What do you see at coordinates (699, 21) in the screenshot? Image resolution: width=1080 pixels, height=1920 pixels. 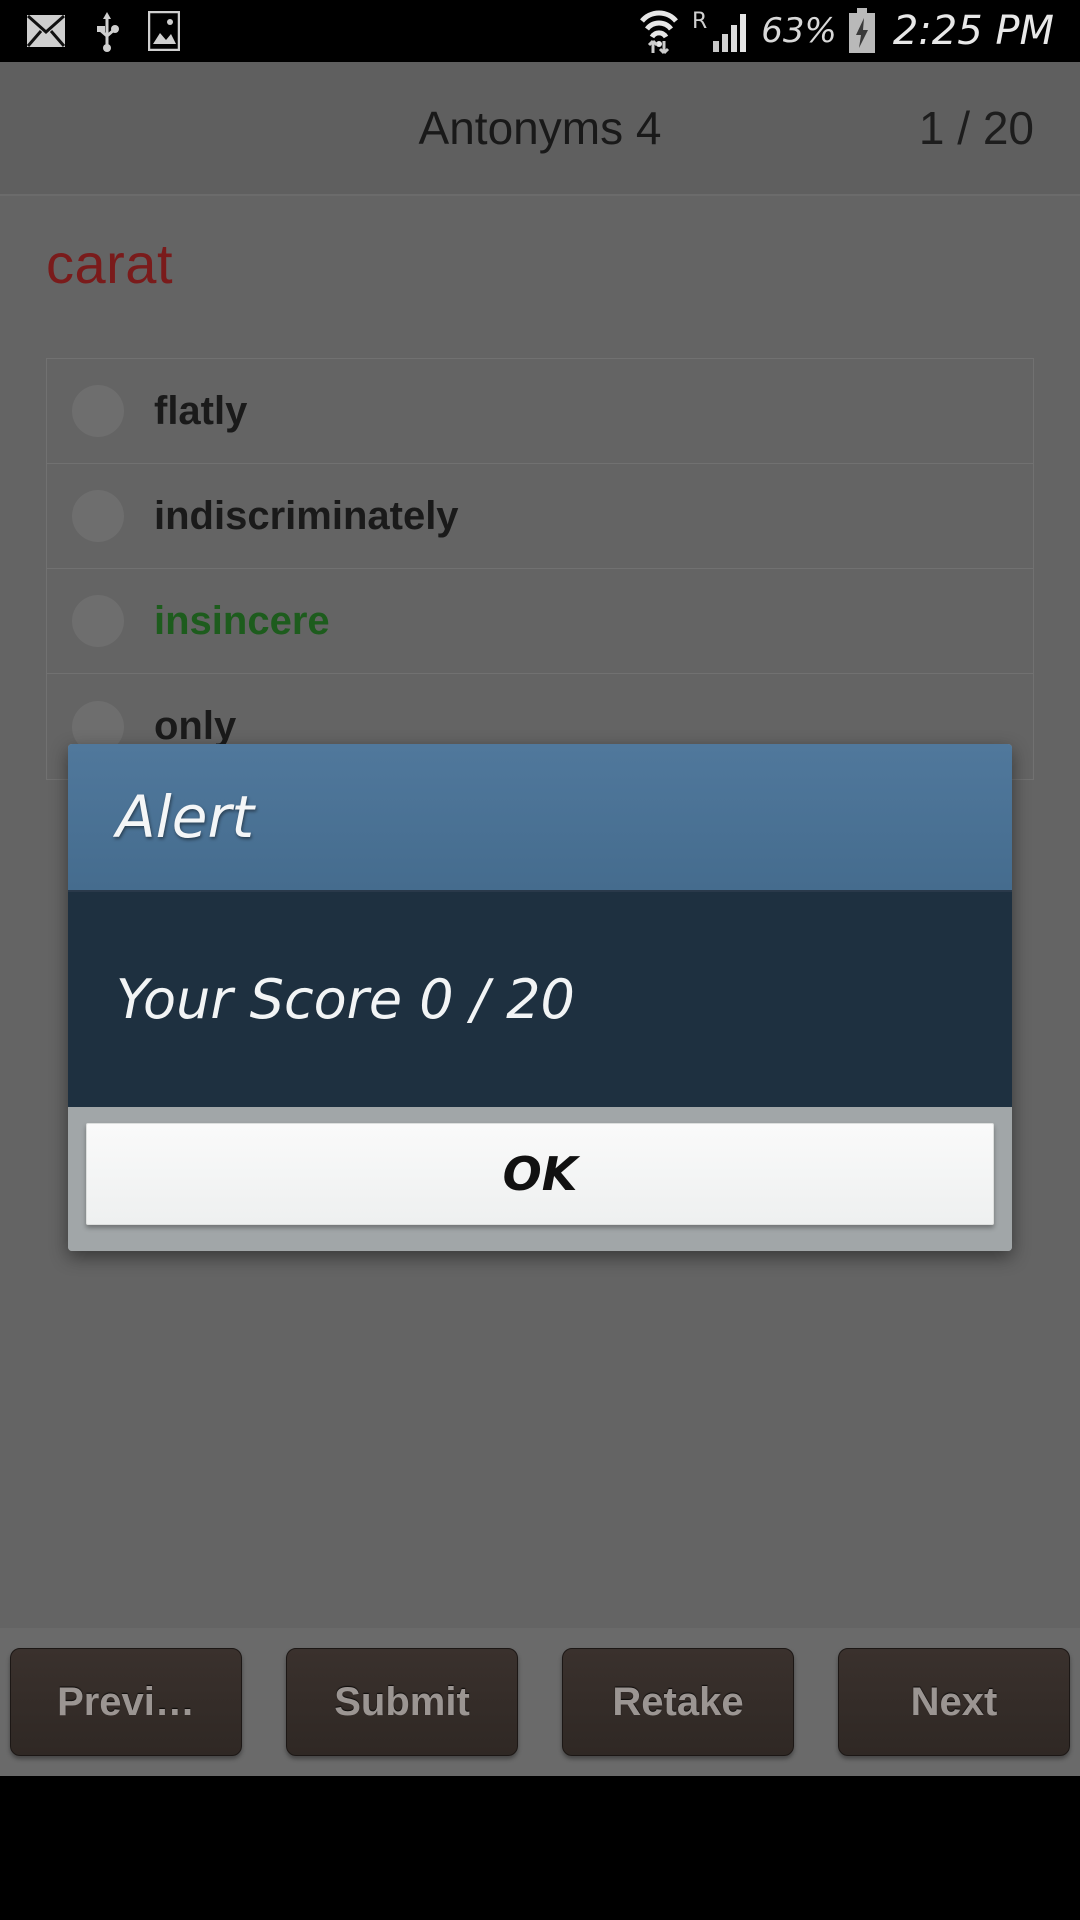 I see `roaming-indicator: R` at bounding box center [699, 21].